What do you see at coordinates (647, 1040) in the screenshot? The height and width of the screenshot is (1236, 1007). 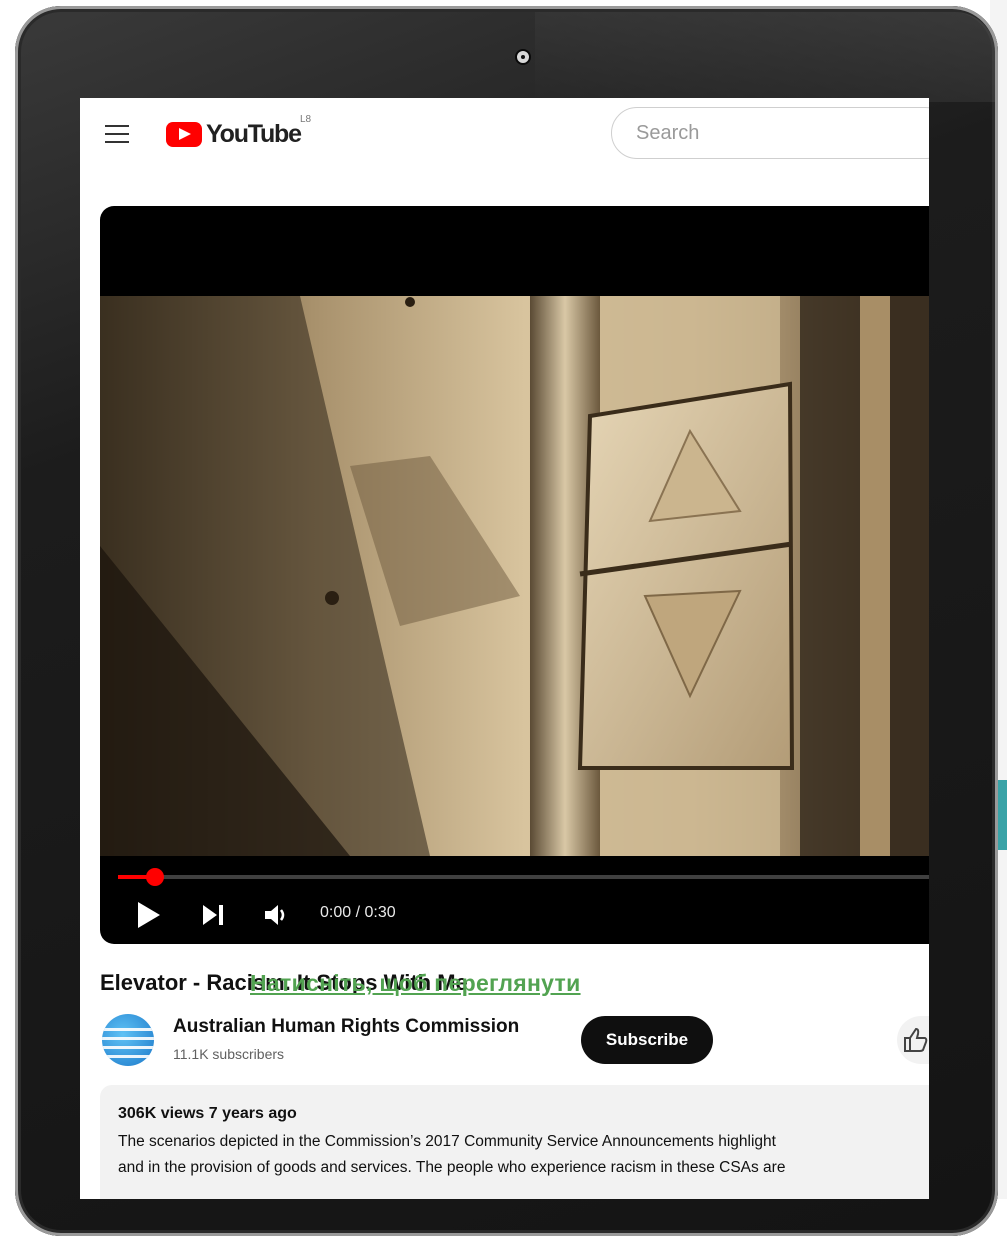 I see `subscribe-button: Subscribe` at bounding box center [647, 1040].